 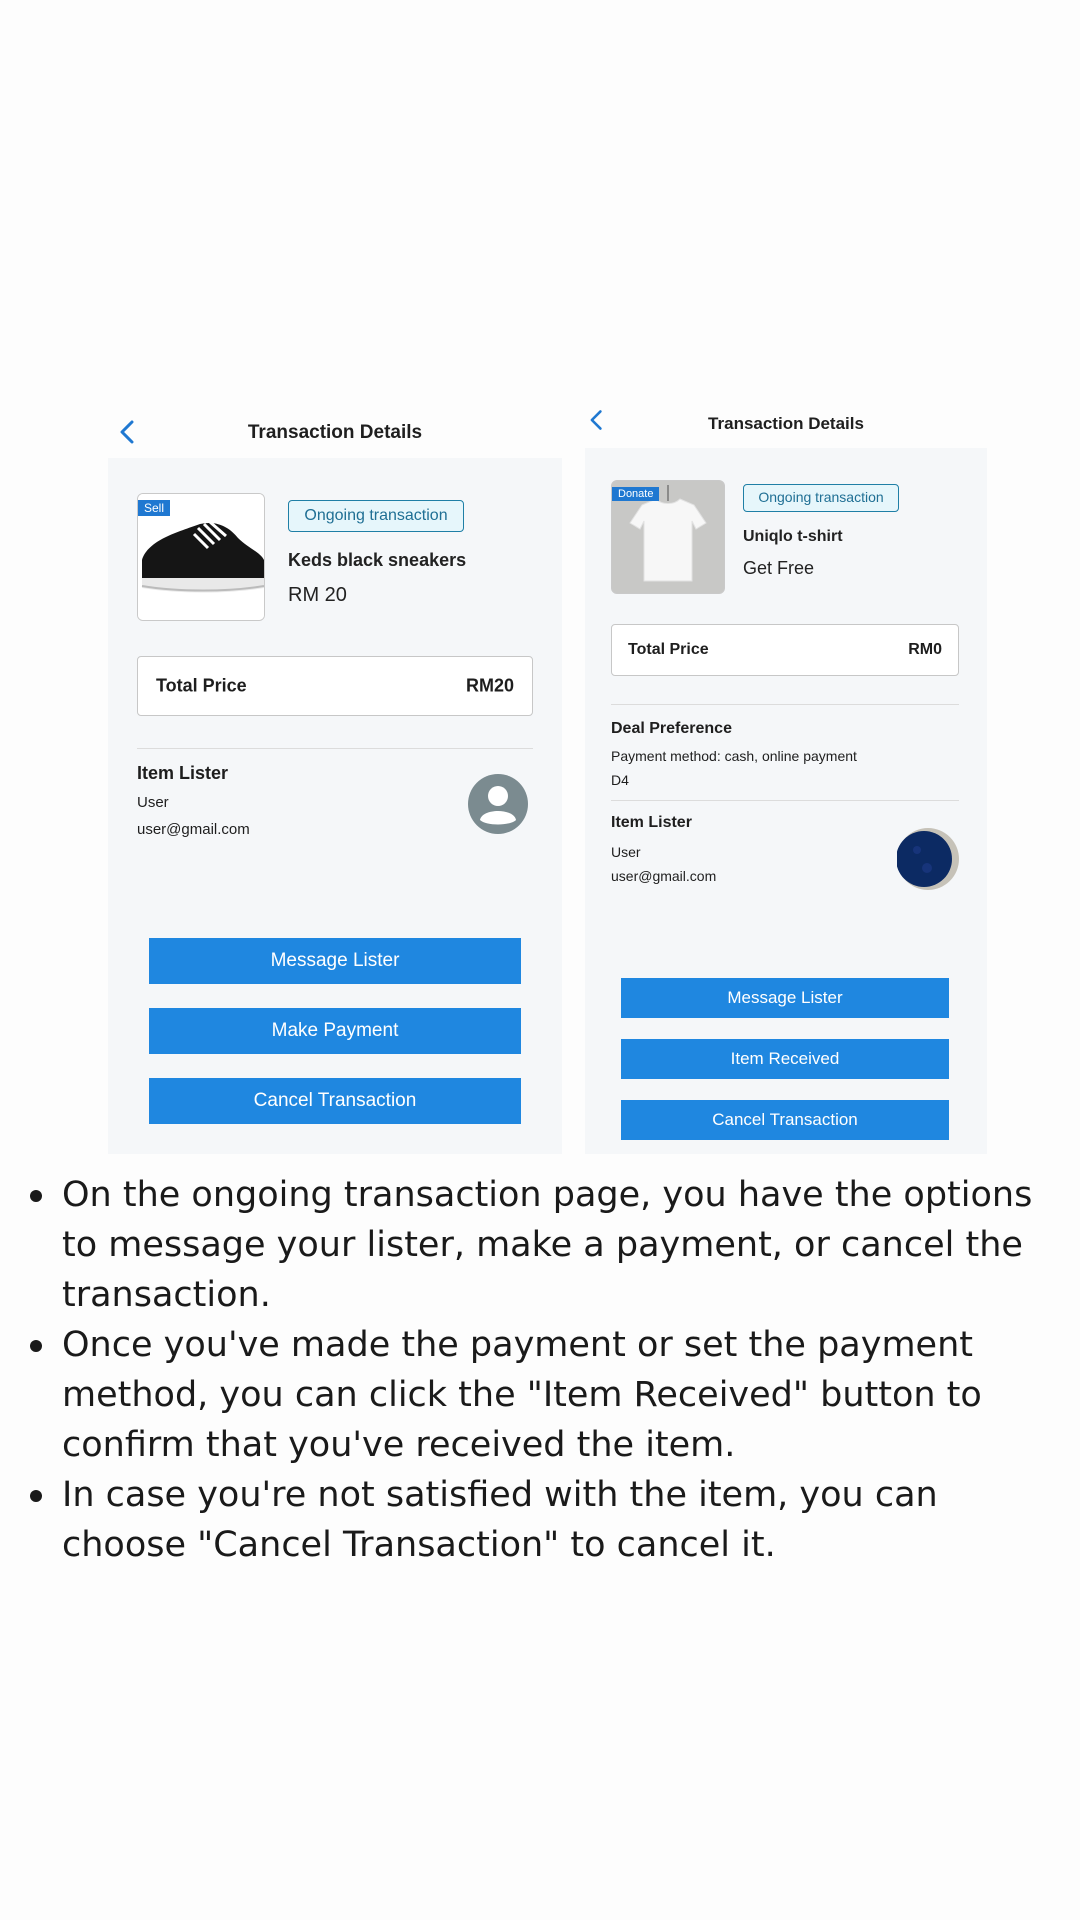 What do you see at coordinates (317, 595) in the screenshot?
I see `item-price: RM 20` at bounding box center [317, 595].